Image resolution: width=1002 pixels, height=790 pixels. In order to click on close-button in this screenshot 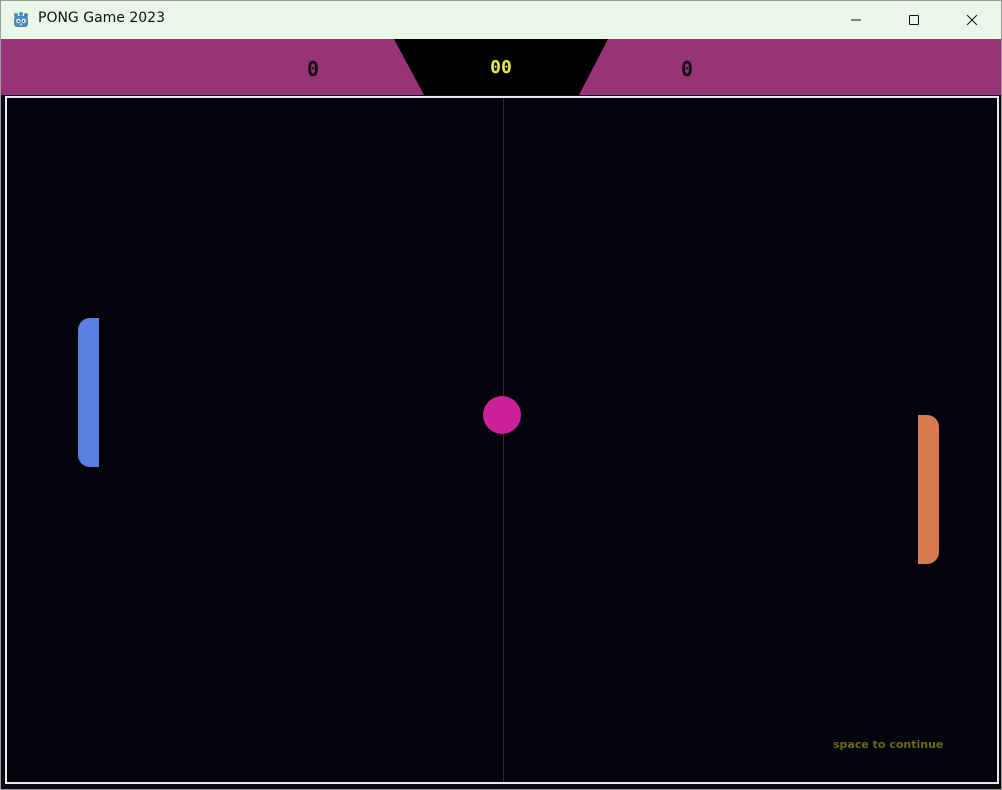, I will do `click(972, 20)`.